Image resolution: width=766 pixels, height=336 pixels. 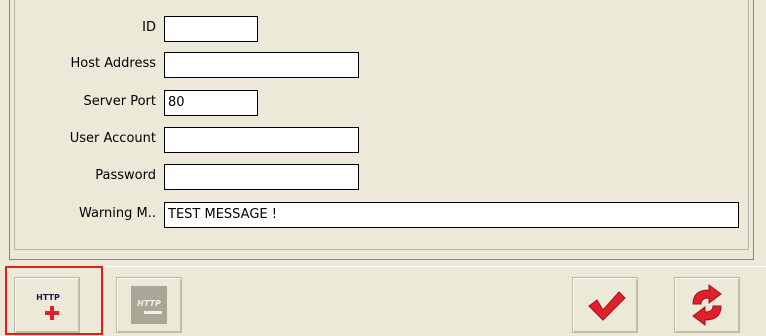 What do you see at coordinates (211, 103) in the screenshot?
I see `server-port-input: 80` at bounding box center [211, 103].